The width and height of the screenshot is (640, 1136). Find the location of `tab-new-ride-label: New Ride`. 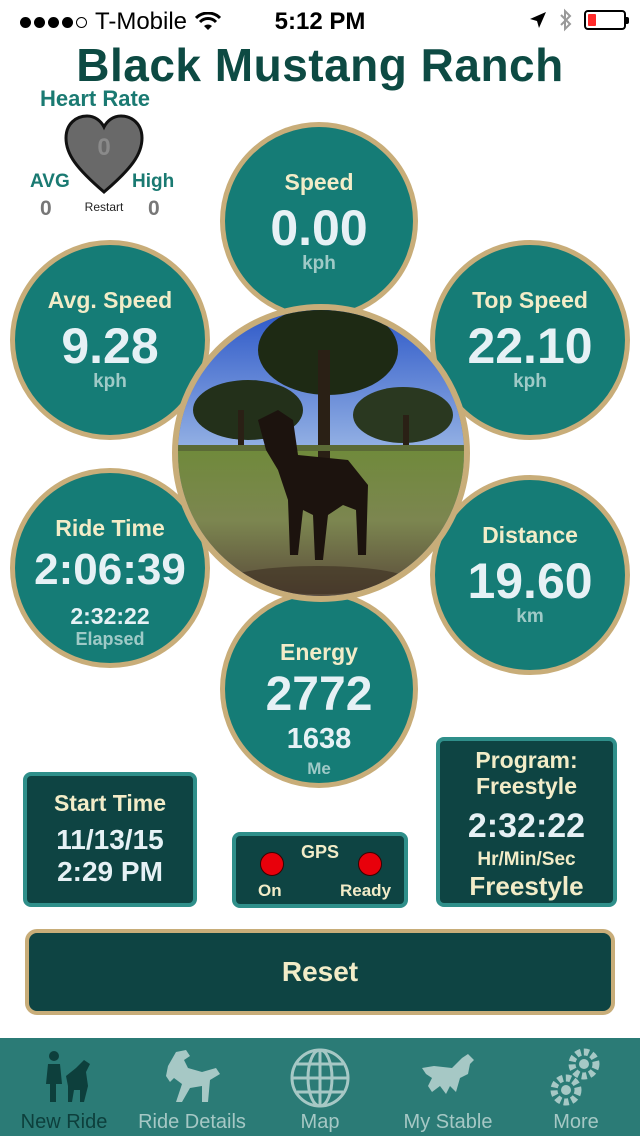

tab-new-ride-label: New Ride is located at coordinates (64, 1122).